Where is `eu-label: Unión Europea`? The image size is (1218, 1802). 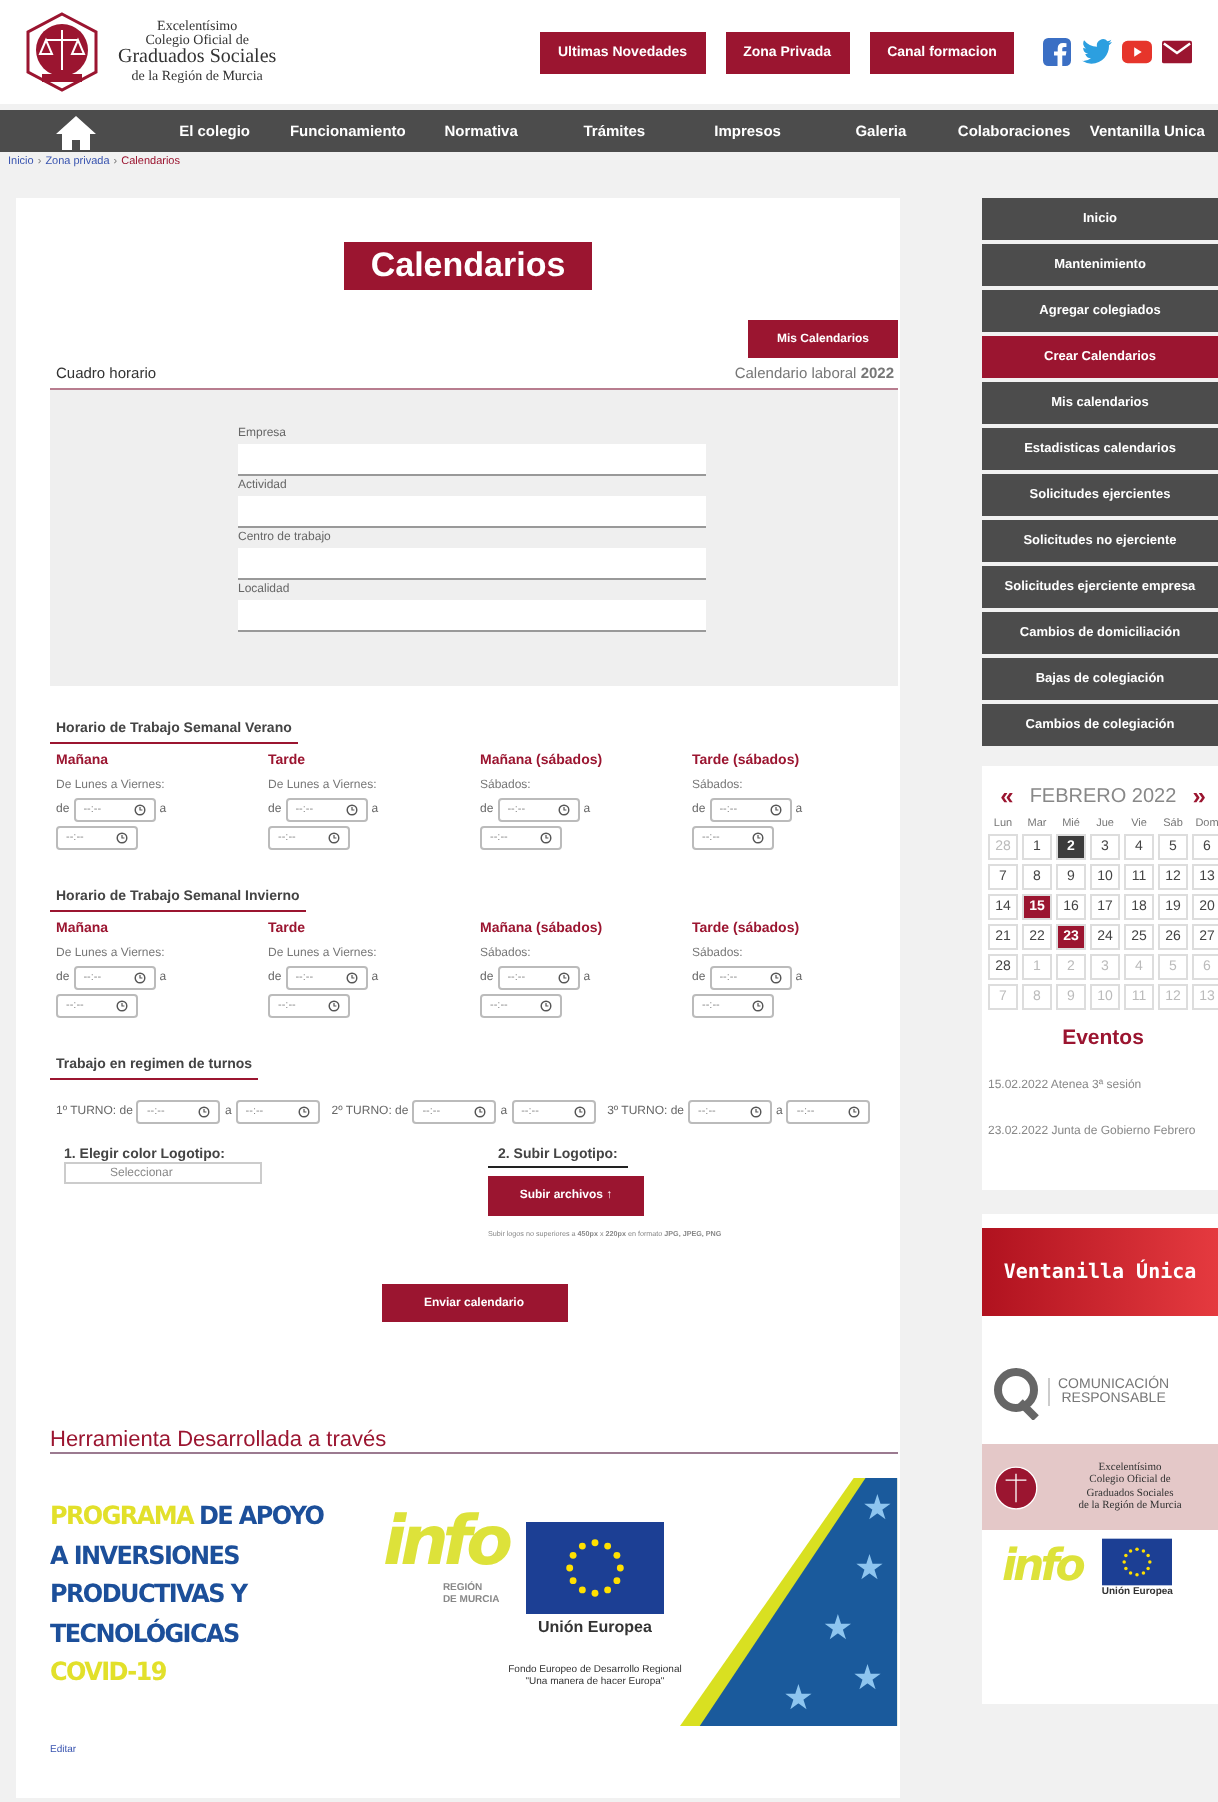
eu-label: Unión Europea is located at coordinates (595, 1627).